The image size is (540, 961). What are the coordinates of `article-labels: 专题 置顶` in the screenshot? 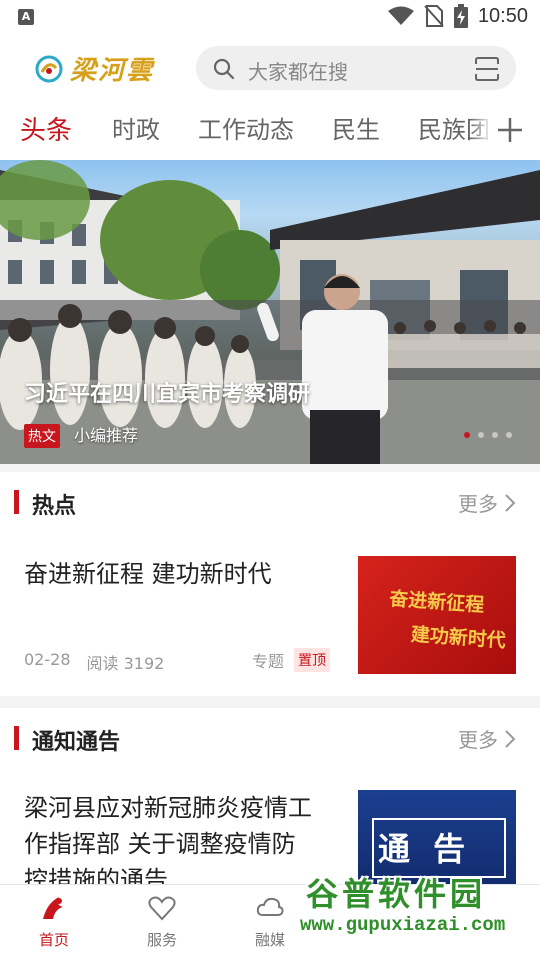 It's located at (291, 660).